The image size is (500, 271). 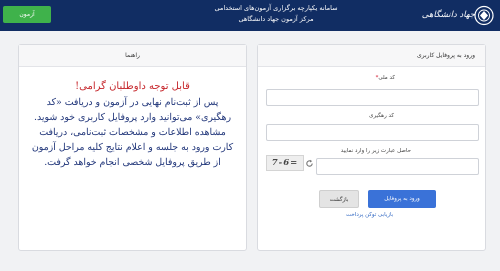 What do you see at coordinates (132, 86) in the screenshot?
I see `guide-notice-title: قابل توجه داوطلبان گرامی!` at bounding box center [132, 86].